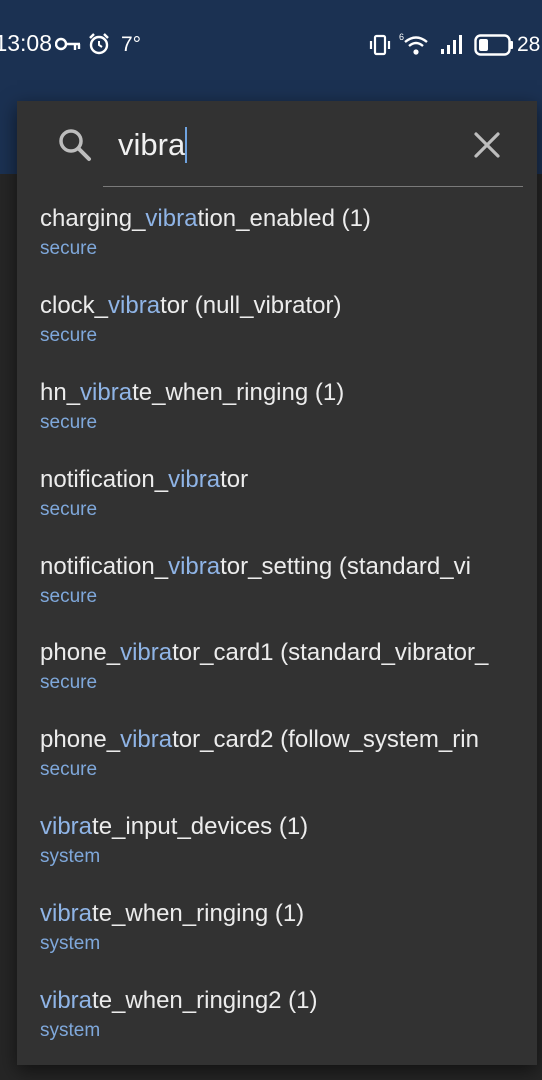 This screenshot has height=1080, width=542. Describe the element at coordinates (380, 45) in the screenshot. I see `vibrate-icon` at that location.